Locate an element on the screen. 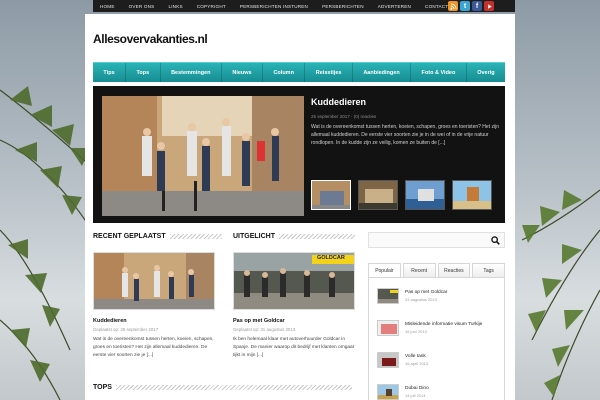 This screenshot has width=600, height=400. facebook-icon: f is located at coordinates (477, 6).